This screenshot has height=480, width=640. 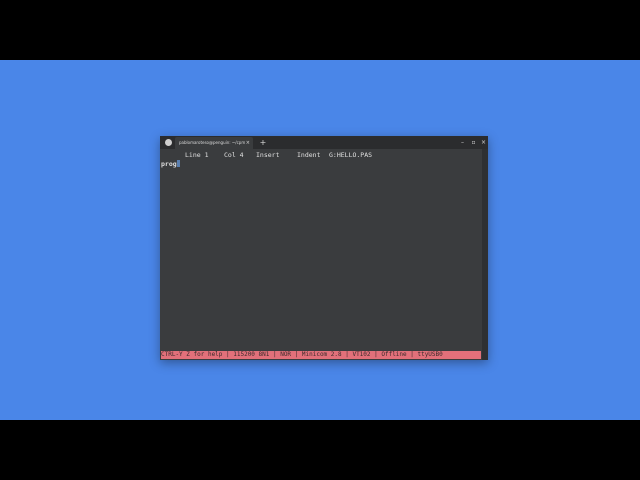 I want to click on tab-title: pablomaroteso@penguin: ~/cpm/c, so click(x=212, y=142).